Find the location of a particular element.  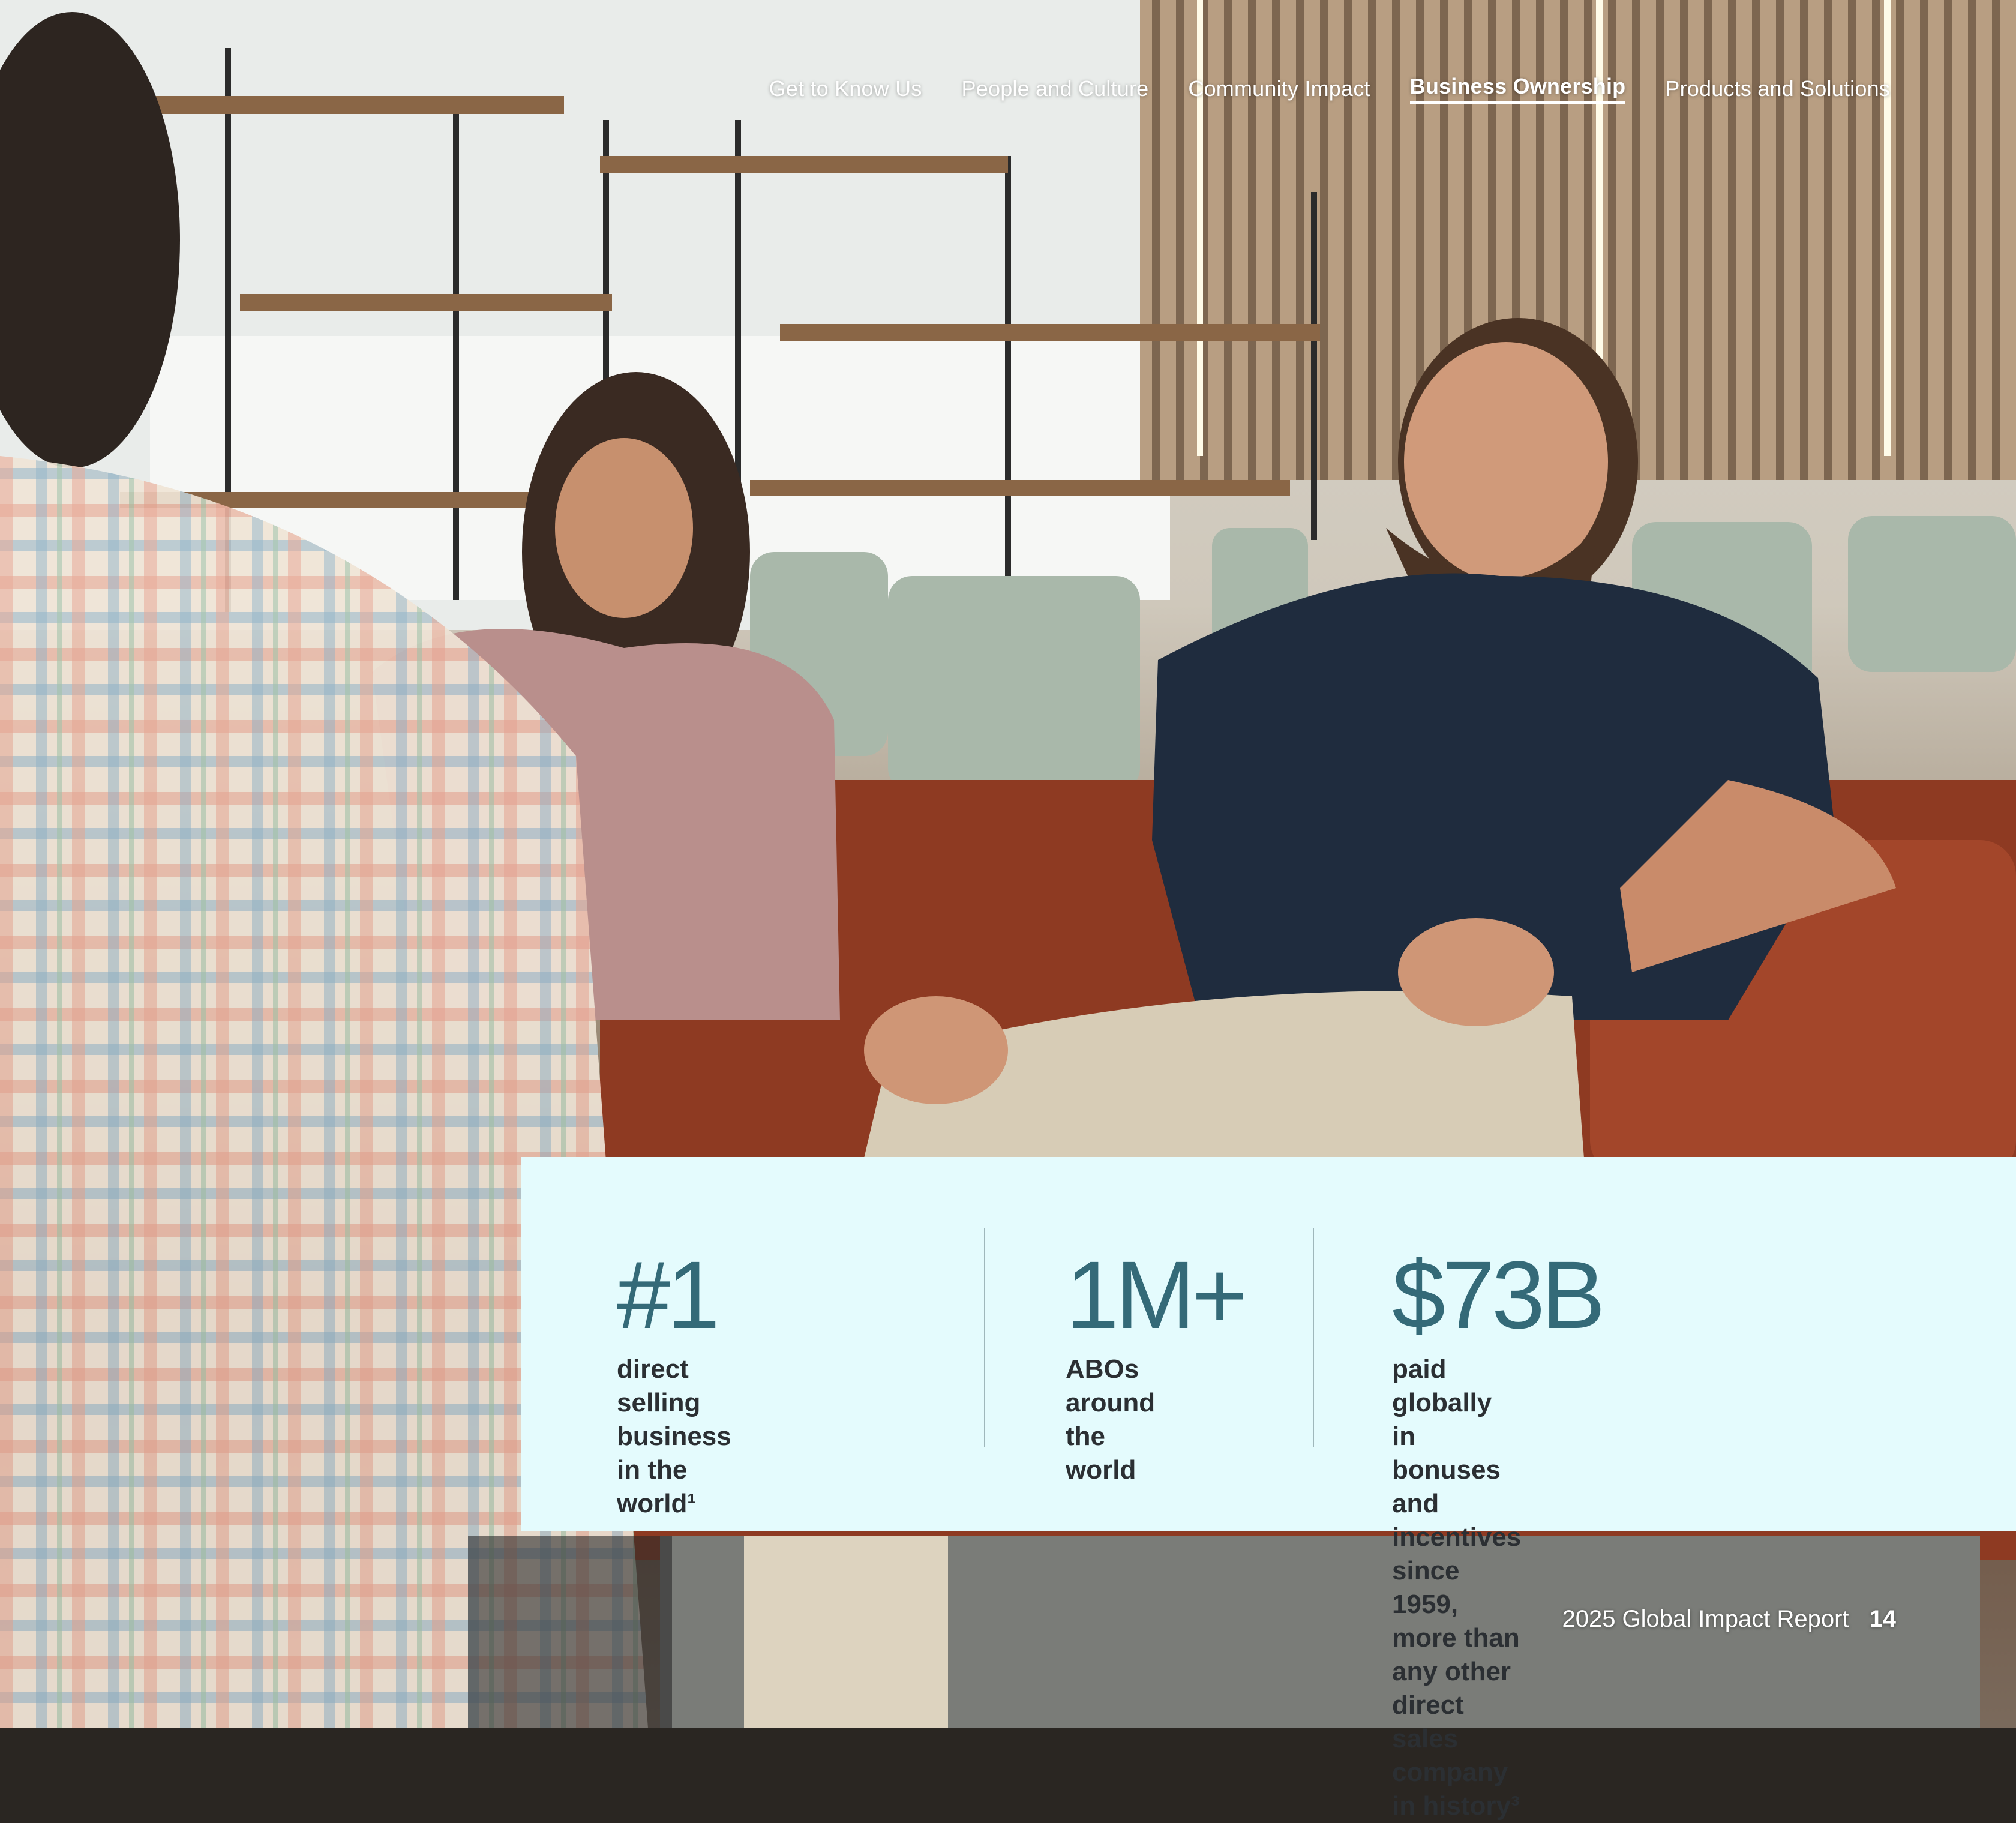

nav-get-to-know-us: Get to Know Us is located at coordinates (845, 88).